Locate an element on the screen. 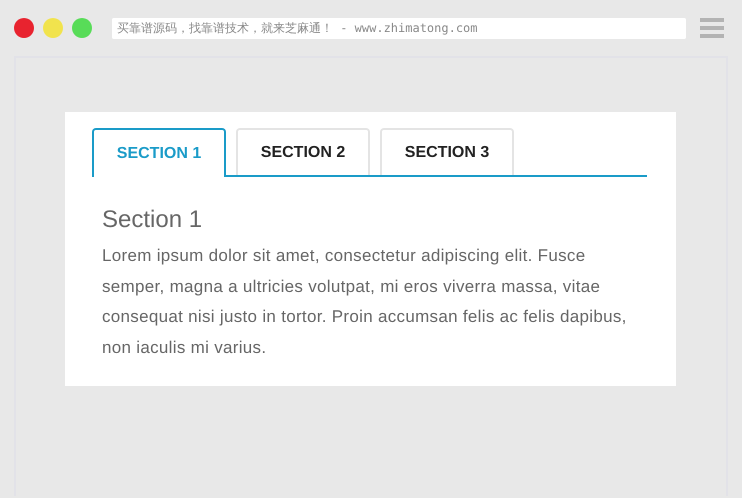 This screenshot has height=498, width=742. minimize-dot is located at coordinates (53, 28).